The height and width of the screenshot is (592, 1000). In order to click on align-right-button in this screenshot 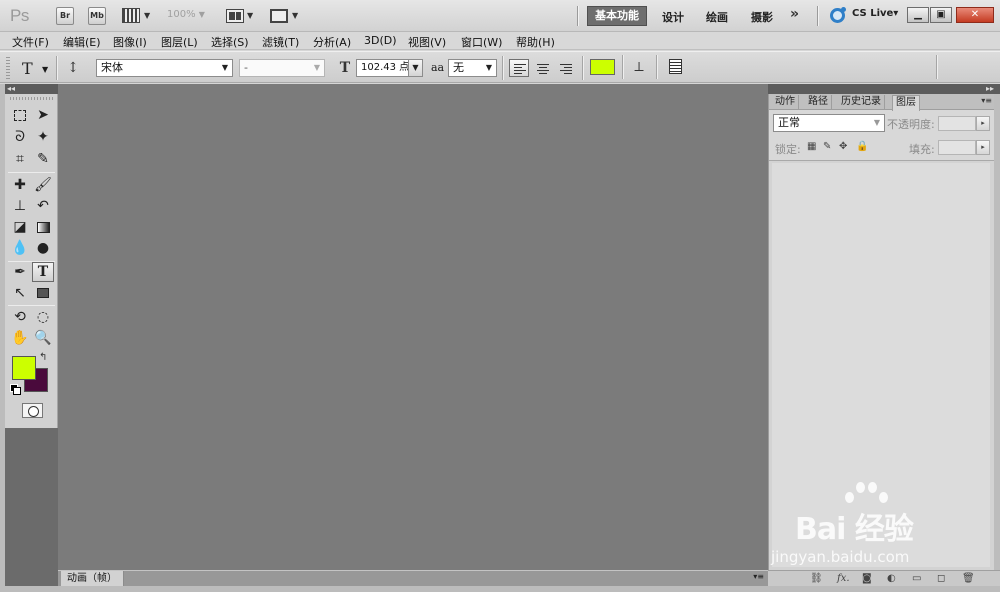, I will do `click(565, 68)`.